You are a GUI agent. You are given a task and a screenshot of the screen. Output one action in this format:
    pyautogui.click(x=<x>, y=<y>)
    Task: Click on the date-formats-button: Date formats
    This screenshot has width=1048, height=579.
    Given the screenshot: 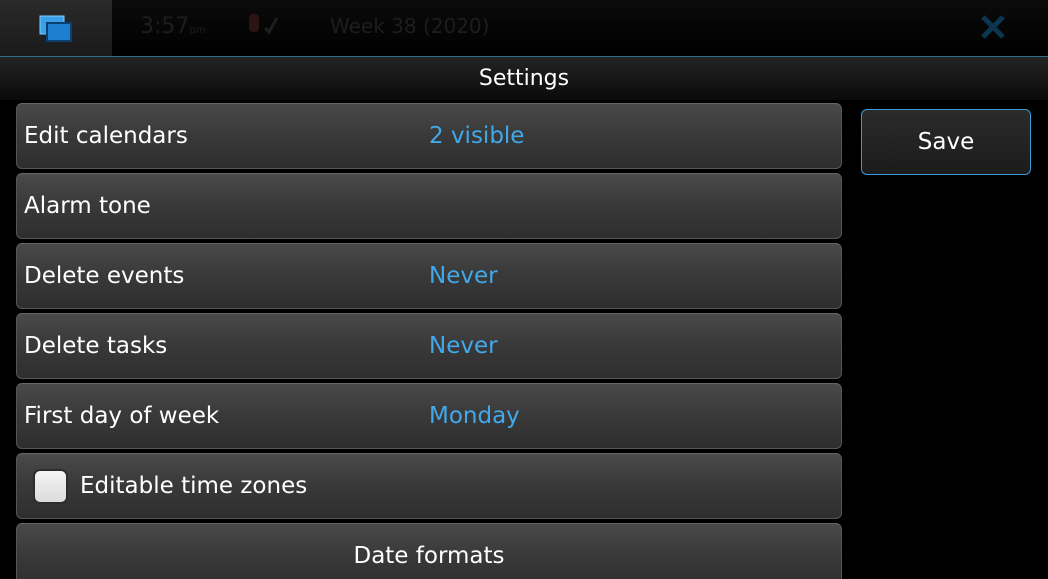 What is the action you would take?
    pyautogui.click(x=429, y=551)
    